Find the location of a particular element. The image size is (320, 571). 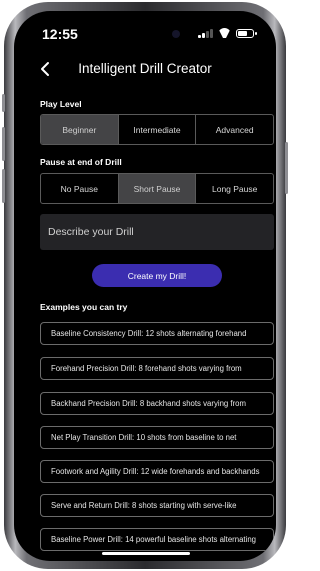

pause-label: Pause at end of Drill is located at coordinates (81, 162).